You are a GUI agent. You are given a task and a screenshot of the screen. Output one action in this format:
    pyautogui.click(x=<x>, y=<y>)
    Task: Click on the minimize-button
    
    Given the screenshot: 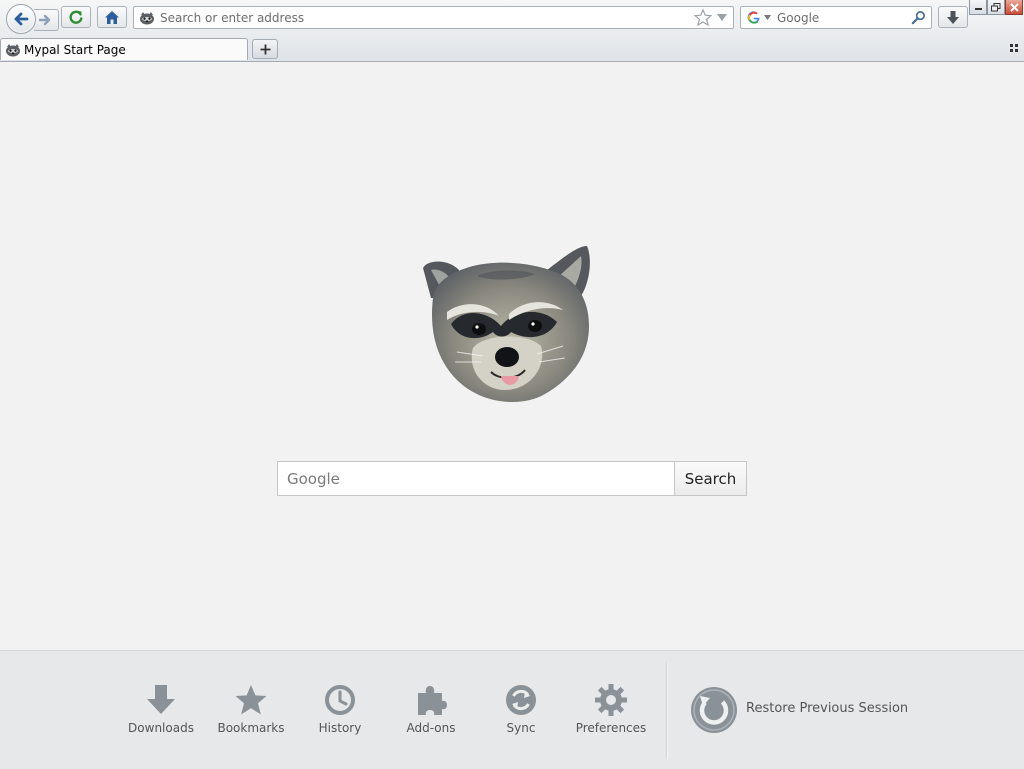 What is the action you would take?
    pyautogui.click(x=978, y=7)
    